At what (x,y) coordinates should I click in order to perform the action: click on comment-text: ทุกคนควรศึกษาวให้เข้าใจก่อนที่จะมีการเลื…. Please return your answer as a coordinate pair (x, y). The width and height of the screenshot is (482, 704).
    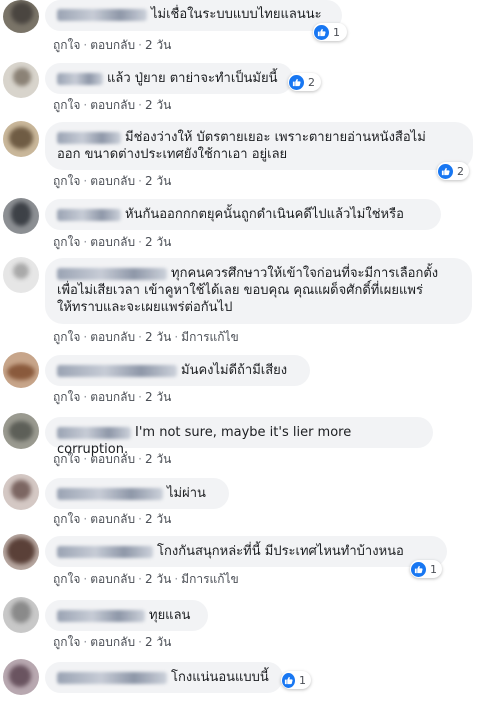
    Looking at the image, I should click on (305, 273).